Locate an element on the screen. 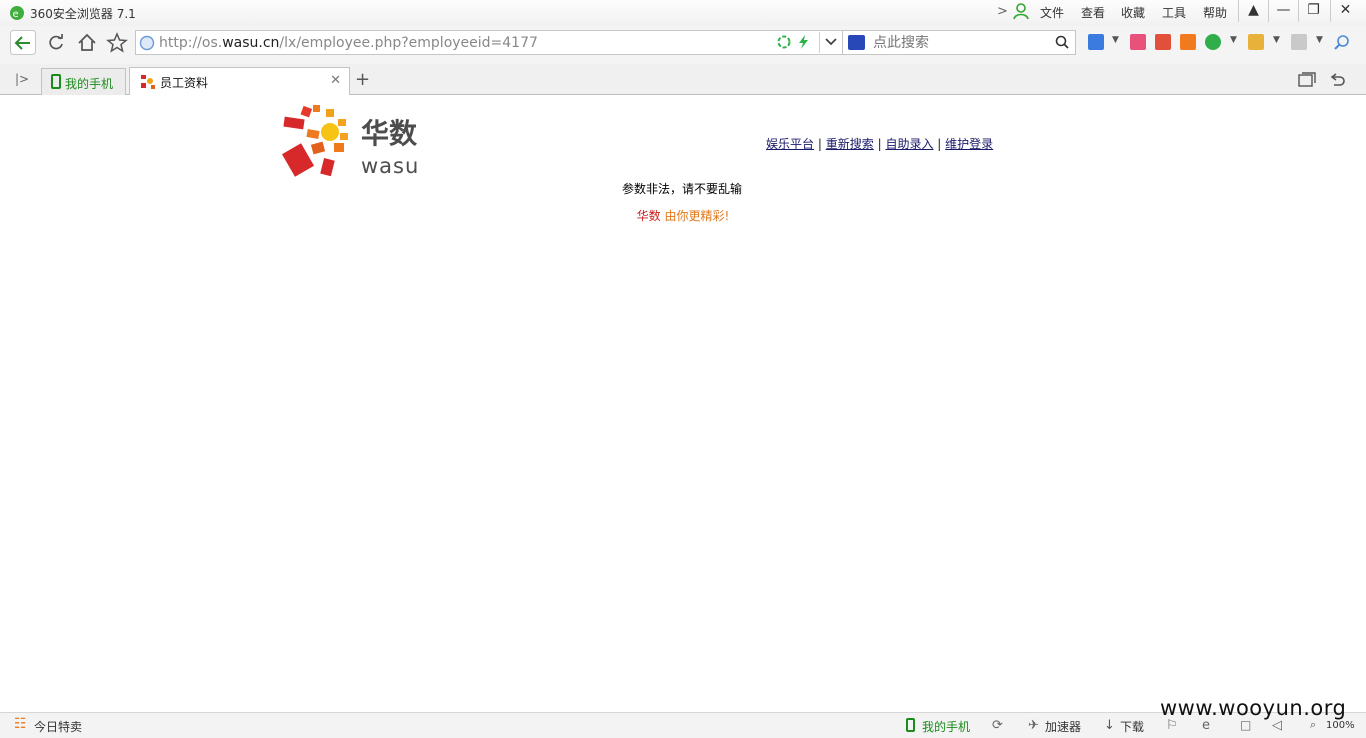 This screenshot has height=738, width=1366. divider is located at coordinates (819, 42).